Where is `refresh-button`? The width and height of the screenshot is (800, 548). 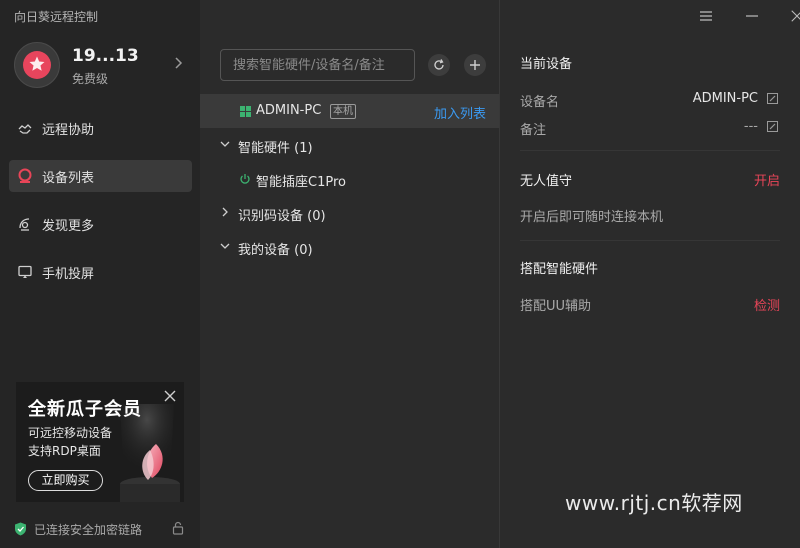 refresh-button is located at coordinates (439, 65).